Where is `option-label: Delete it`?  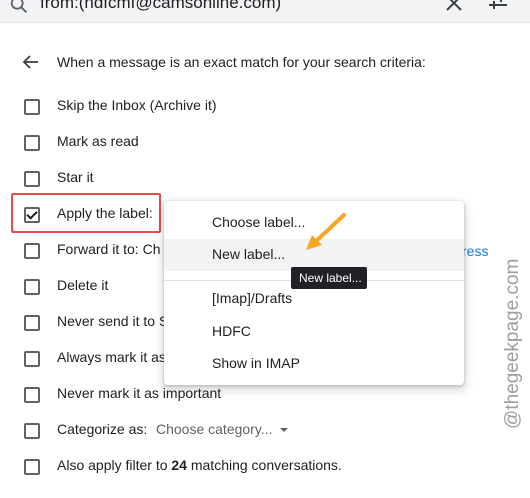
option-label: Delete it is located at coordinates (83, 285).